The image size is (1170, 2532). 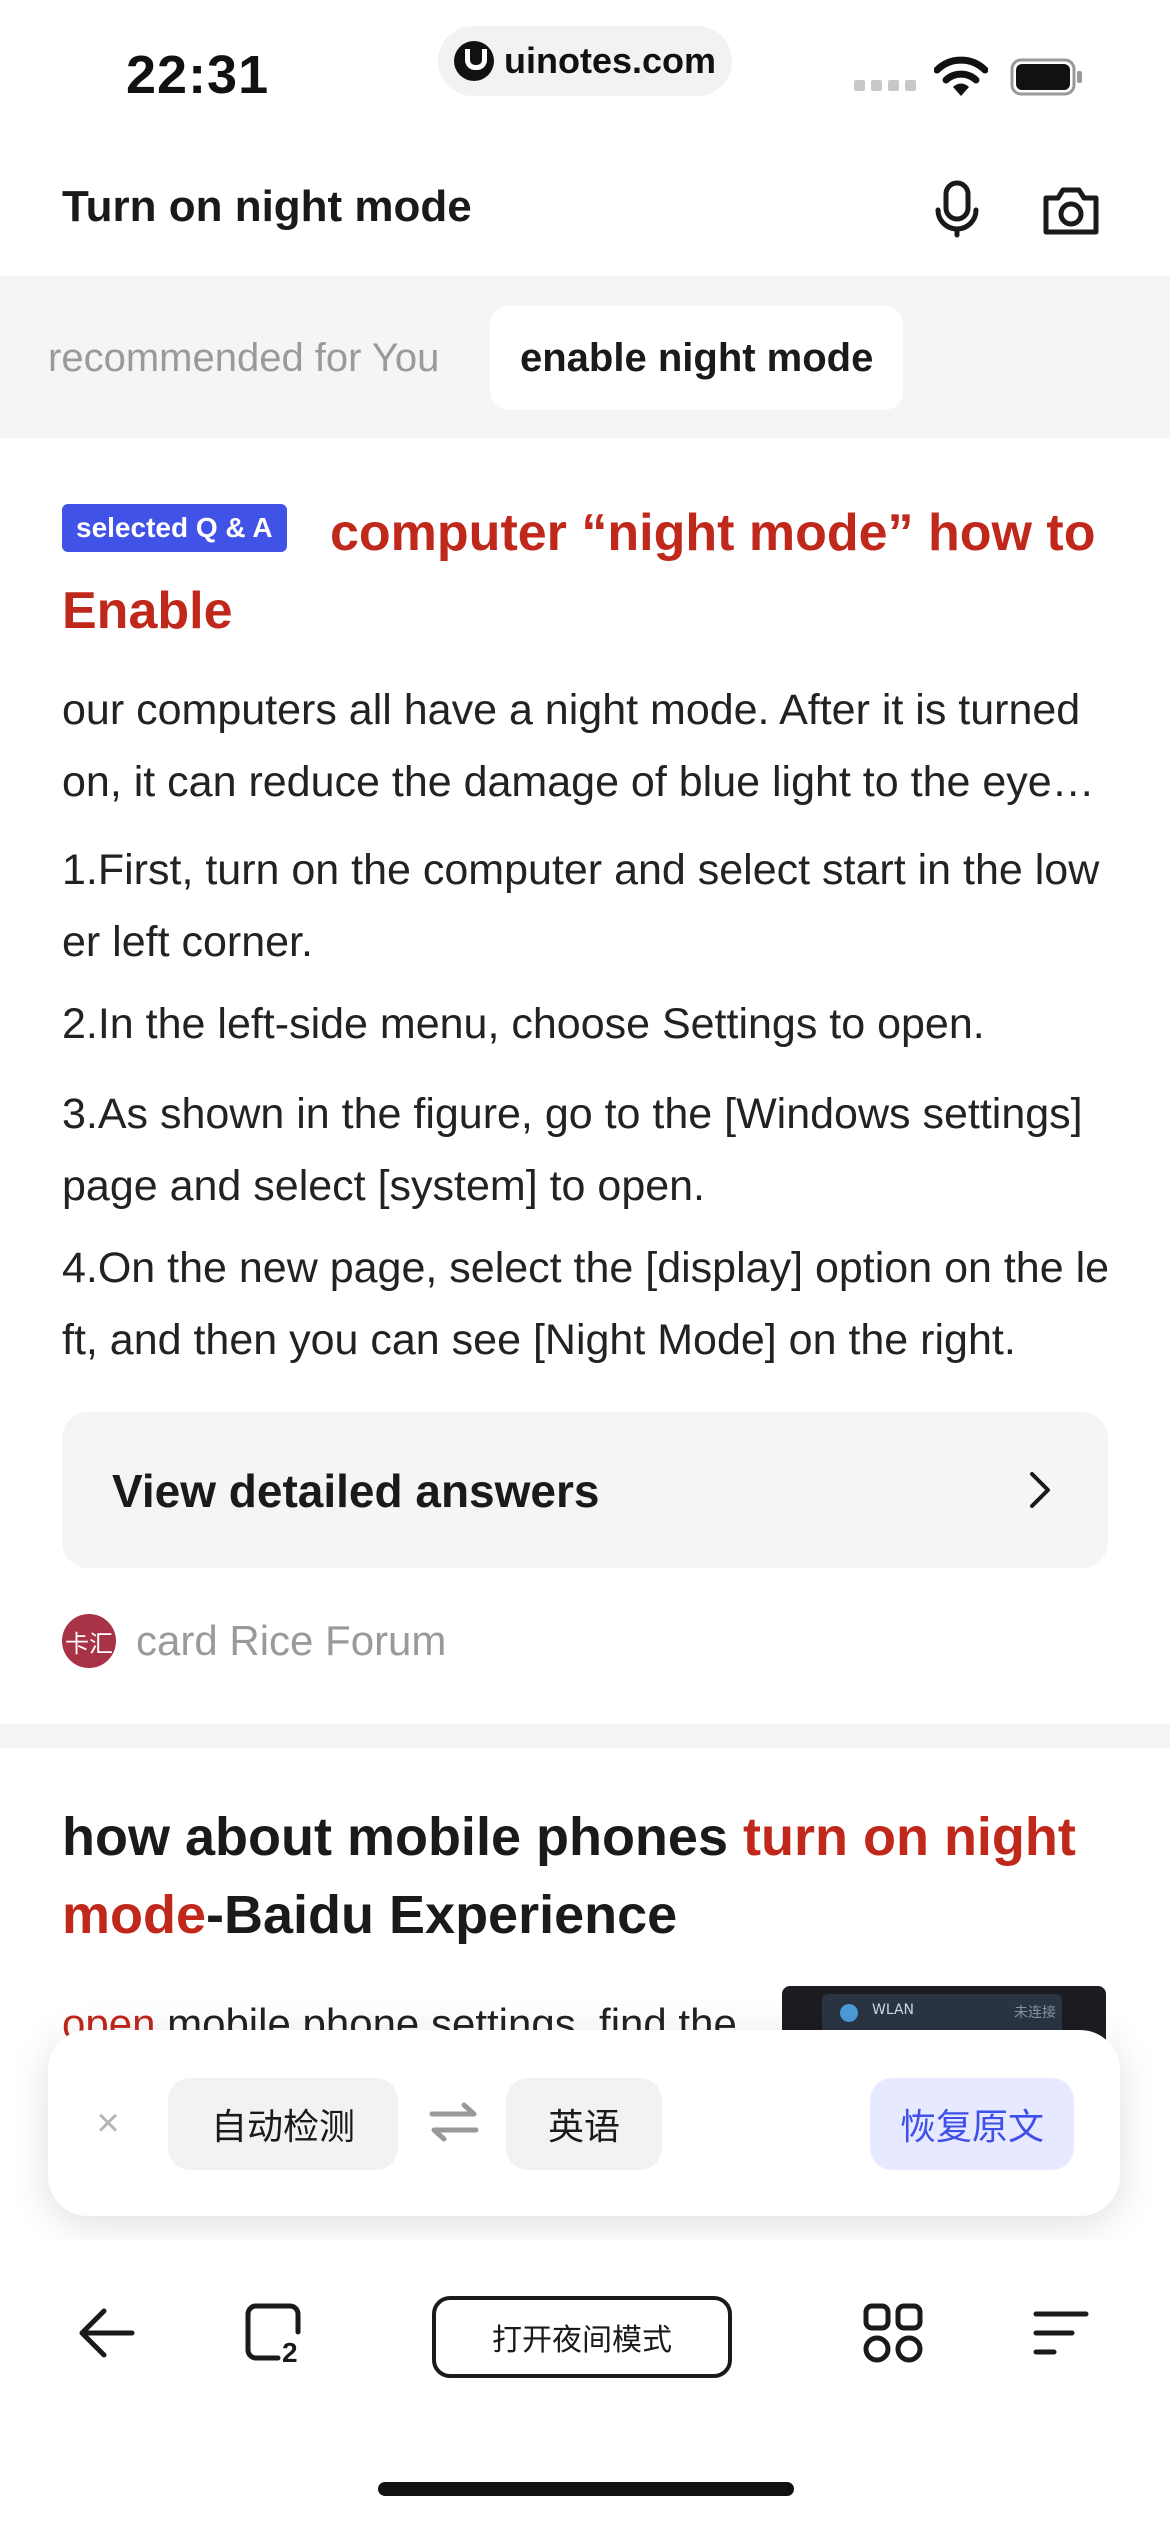 What do you see at coordinates (267, 207) in the screenshot?
I see `search-query: Turn on night mode` at bounding box center [267, 207].